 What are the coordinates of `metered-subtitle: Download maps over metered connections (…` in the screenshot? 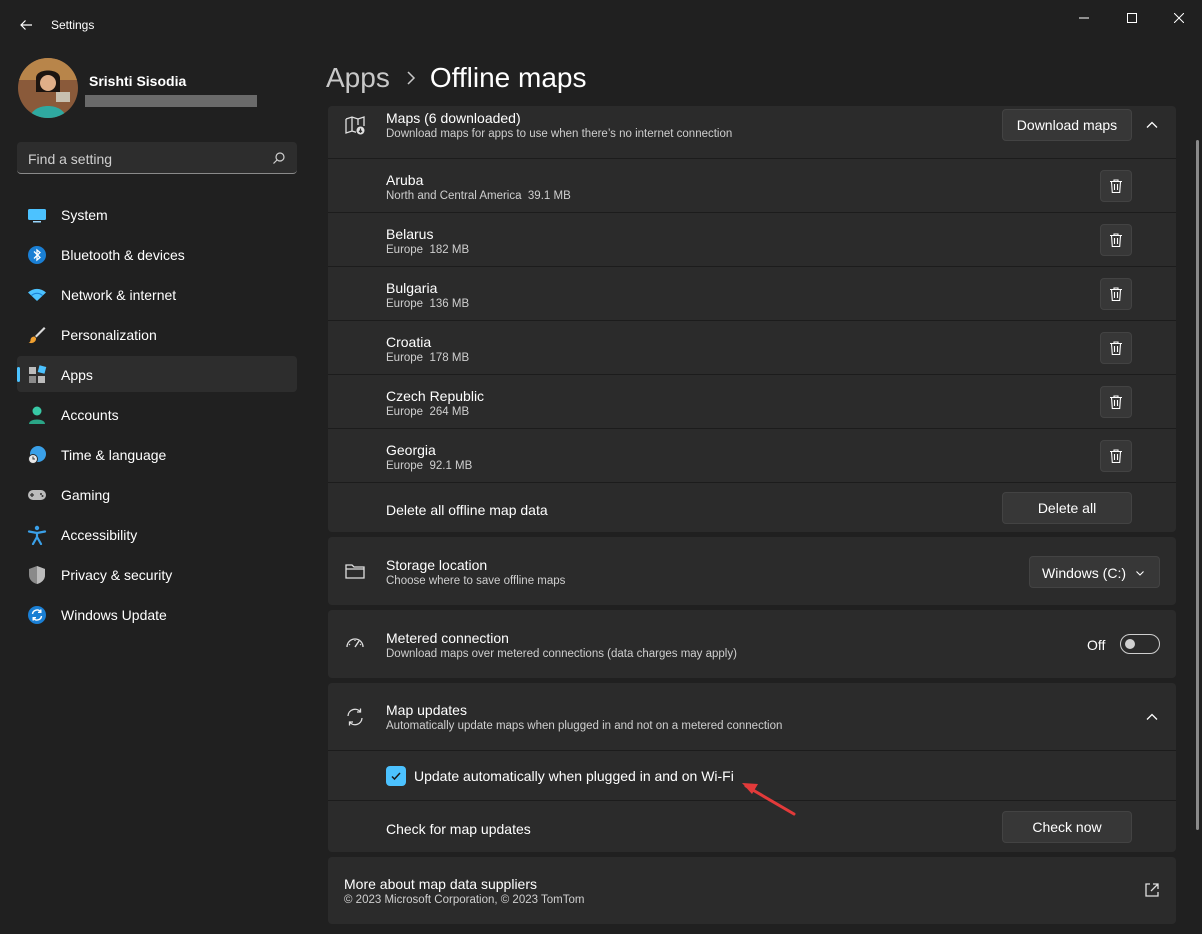 It's located at (561, 654).